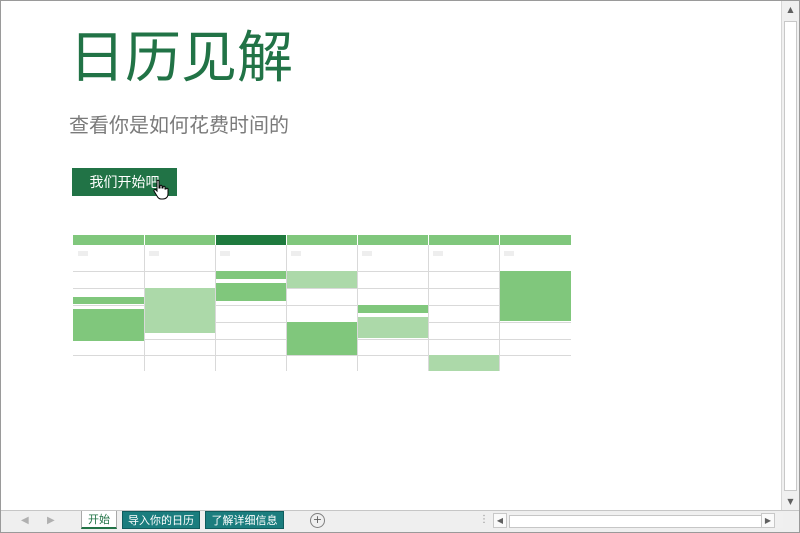  Describe the element at coordinates (790, 9) in the screenshot. I see `chevron-up-icon: ▲` at that location.